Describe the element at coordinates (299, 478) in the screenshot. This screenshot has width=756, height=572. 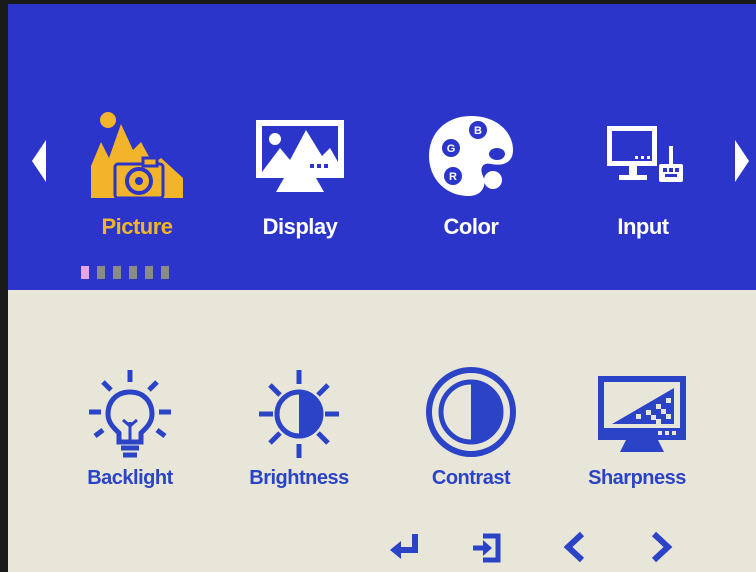
I see `brightness-label: Brightness` at that location.